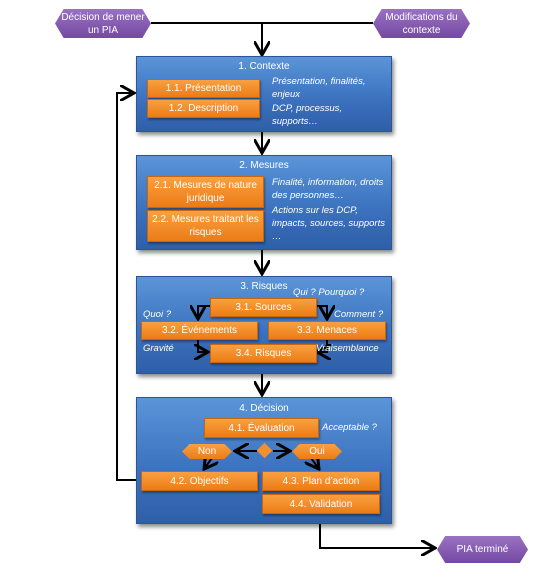  Describe the element at coordinates (321, 504) in the screenshot. I see `step-validation: 4.4. Validation` at that location.